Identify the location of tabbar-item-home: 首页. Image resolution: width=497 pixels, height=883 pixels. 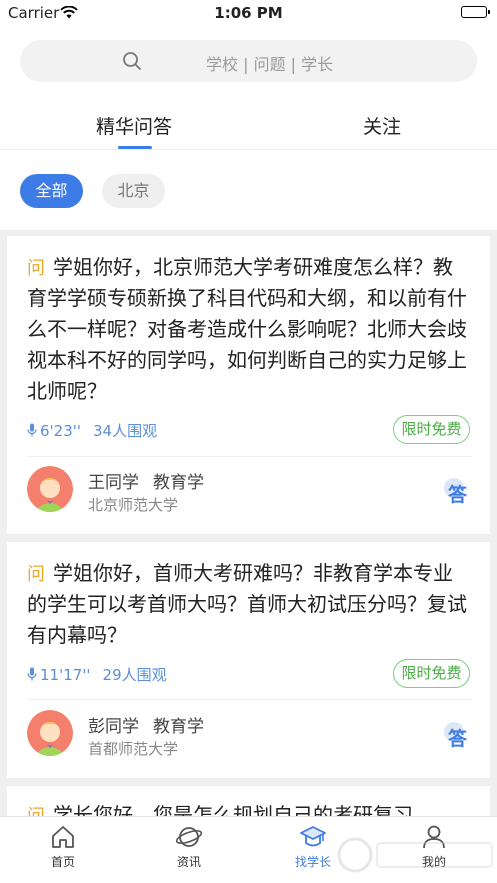
(63, 846).